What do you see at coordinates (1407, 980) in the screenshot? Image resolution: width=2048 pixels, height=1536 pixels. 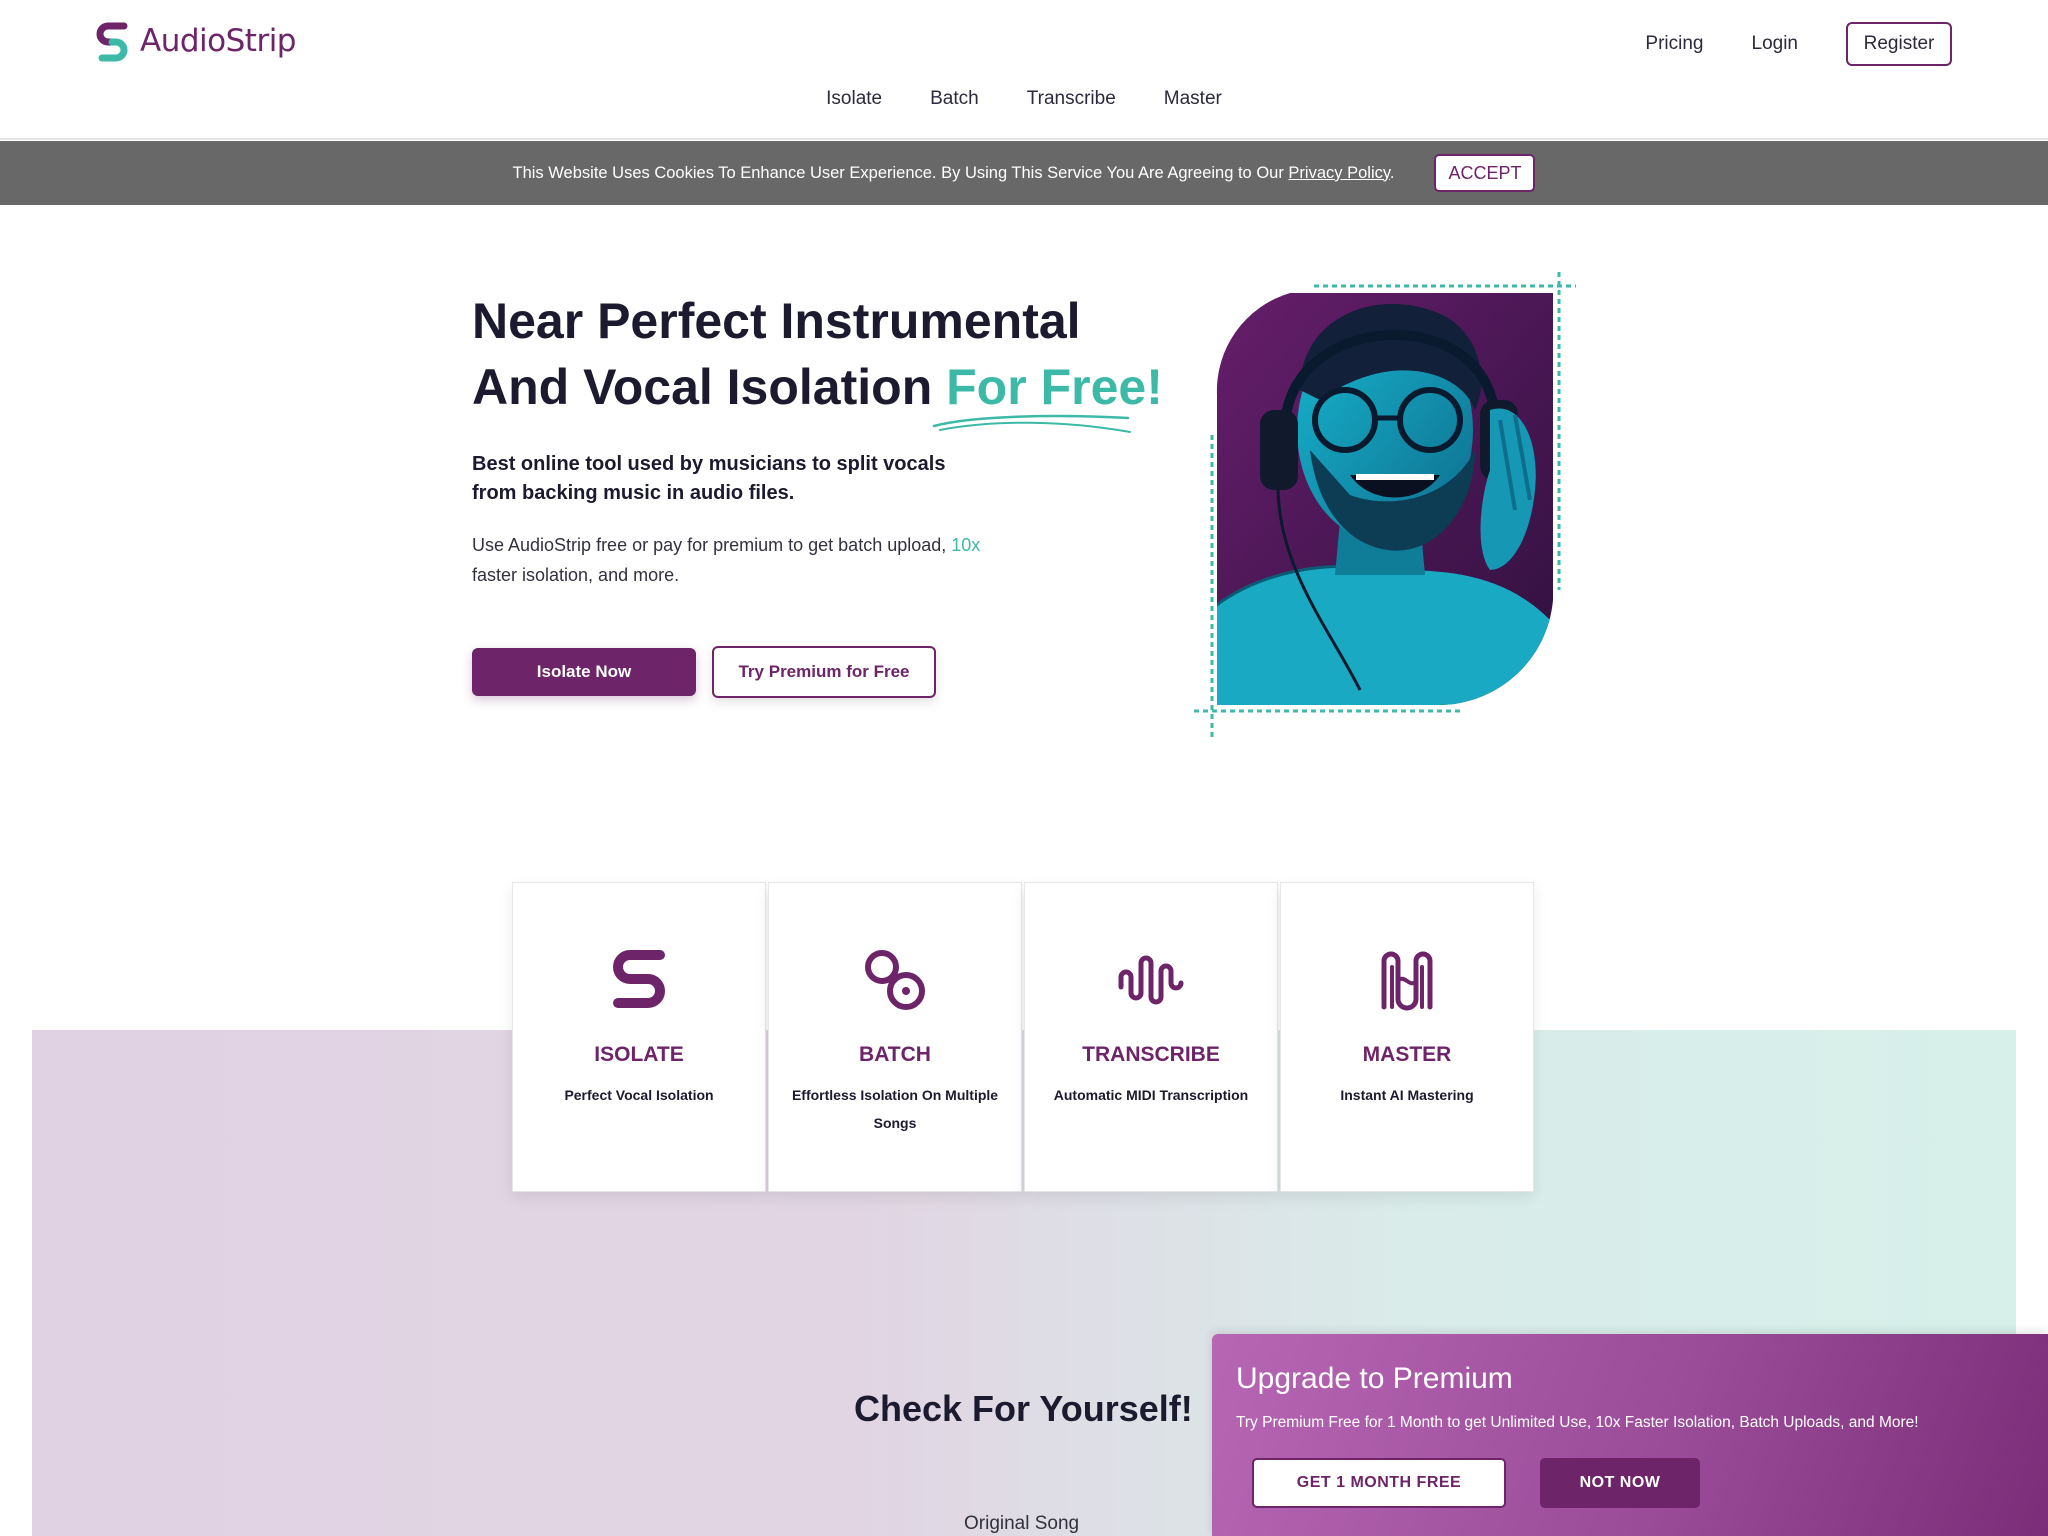 I see `master-waves-icon` at bounding box center [1407, 980].